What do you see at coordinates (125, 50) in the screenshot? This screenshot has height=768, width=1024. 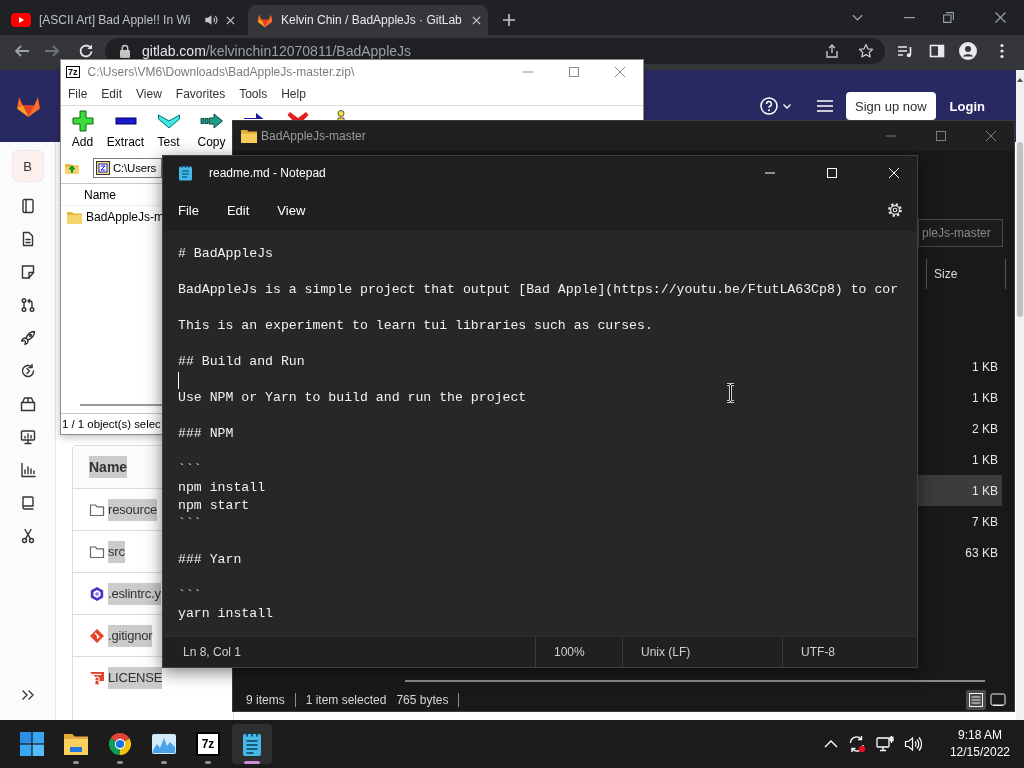 I see `lock-icon` at bounding box center [125, 50].